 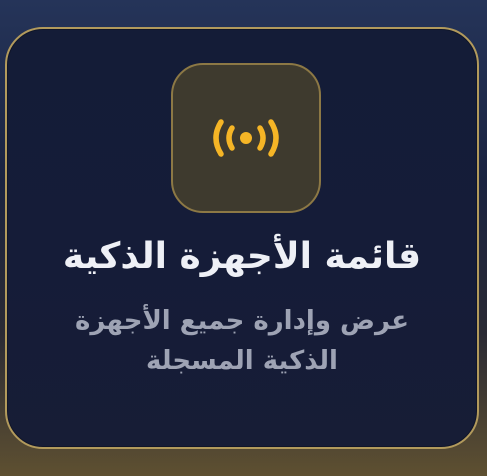 What do you see at coordinates (242, 341) in the screenshot?
I see `card-description: عرض وإدارة جميع الأجهزة الذكية المسجلة` at bounding box center [242, 341].